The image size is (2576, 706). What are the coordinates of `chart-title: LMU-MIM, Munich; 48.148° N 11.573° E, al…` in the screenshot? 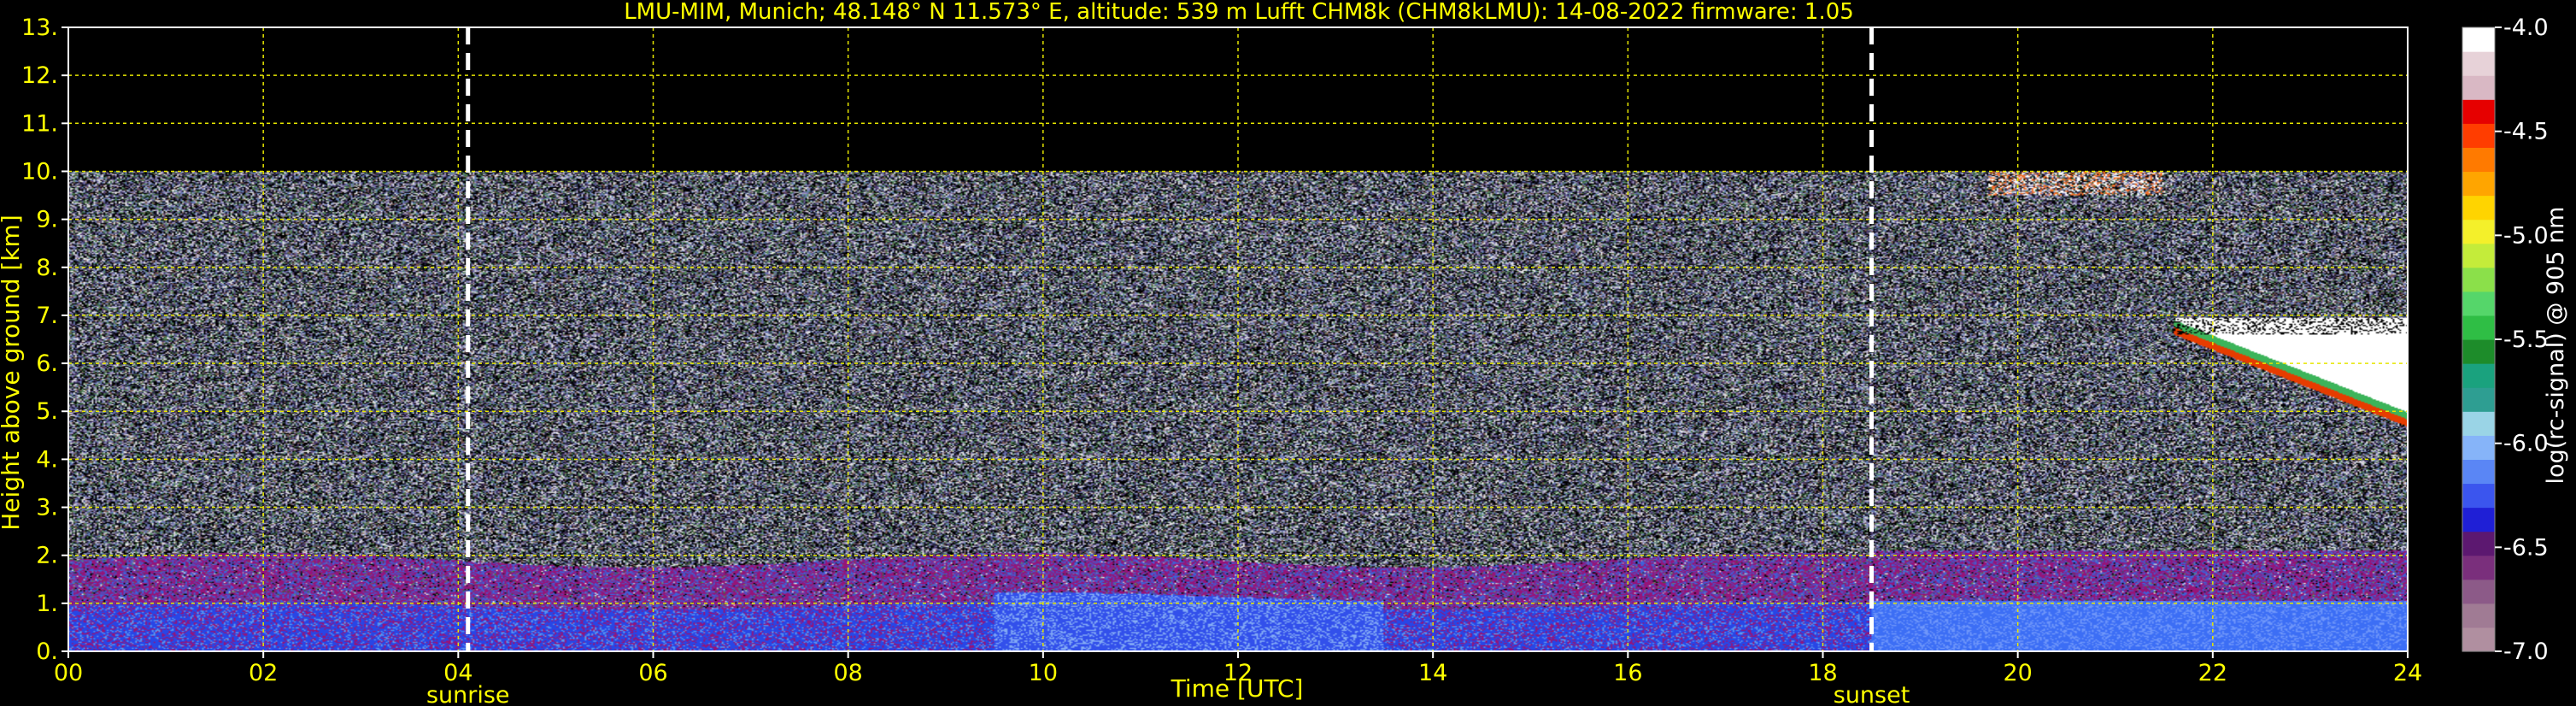 It's located at (1239, 12).